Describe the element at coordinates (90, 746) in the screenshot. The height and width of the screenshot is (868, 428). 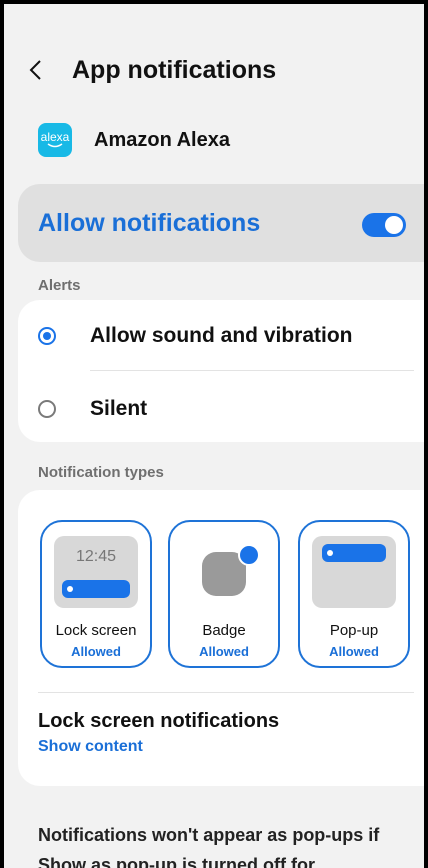
I see `lock-screen-notifications-value: Show content` at that location.